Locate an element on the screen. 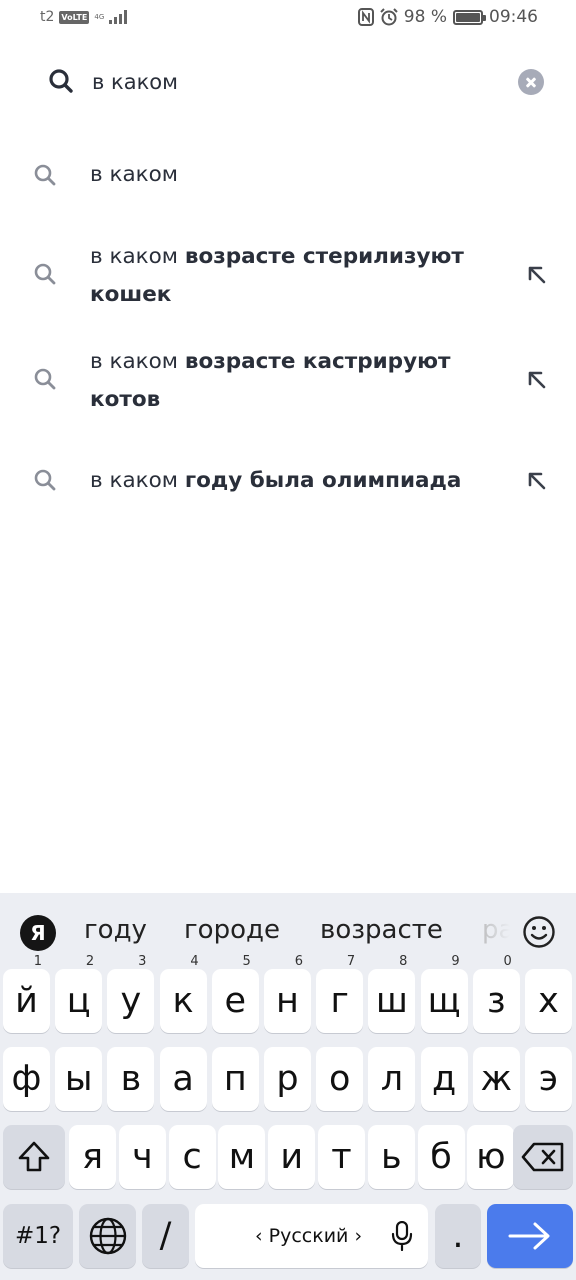 The width and height of the screenshot is (576, 1280). suggestion-item: в каком is located at coordinates (288, 176).